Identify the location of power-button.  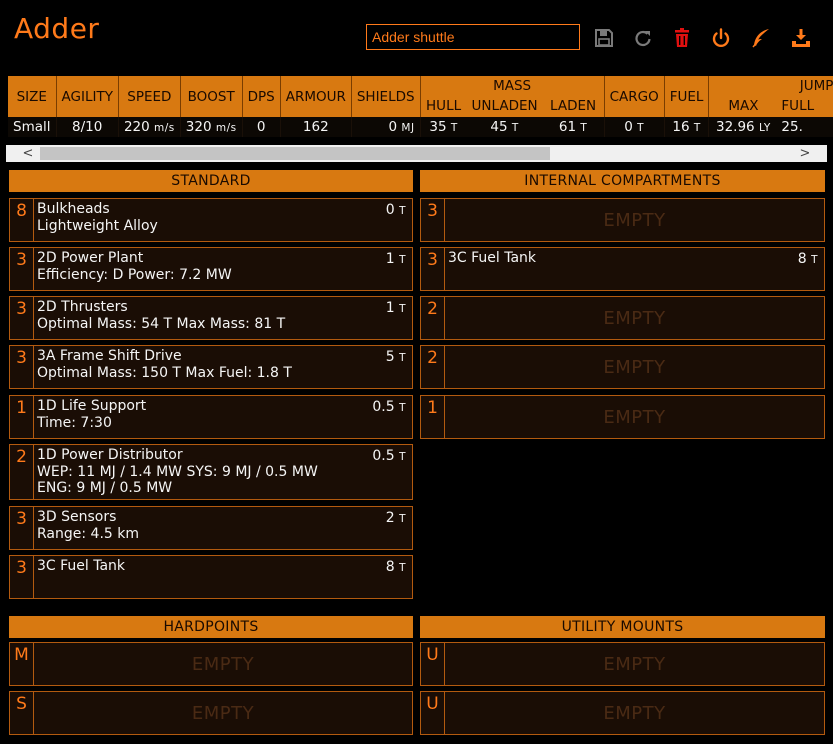
(721, 38).